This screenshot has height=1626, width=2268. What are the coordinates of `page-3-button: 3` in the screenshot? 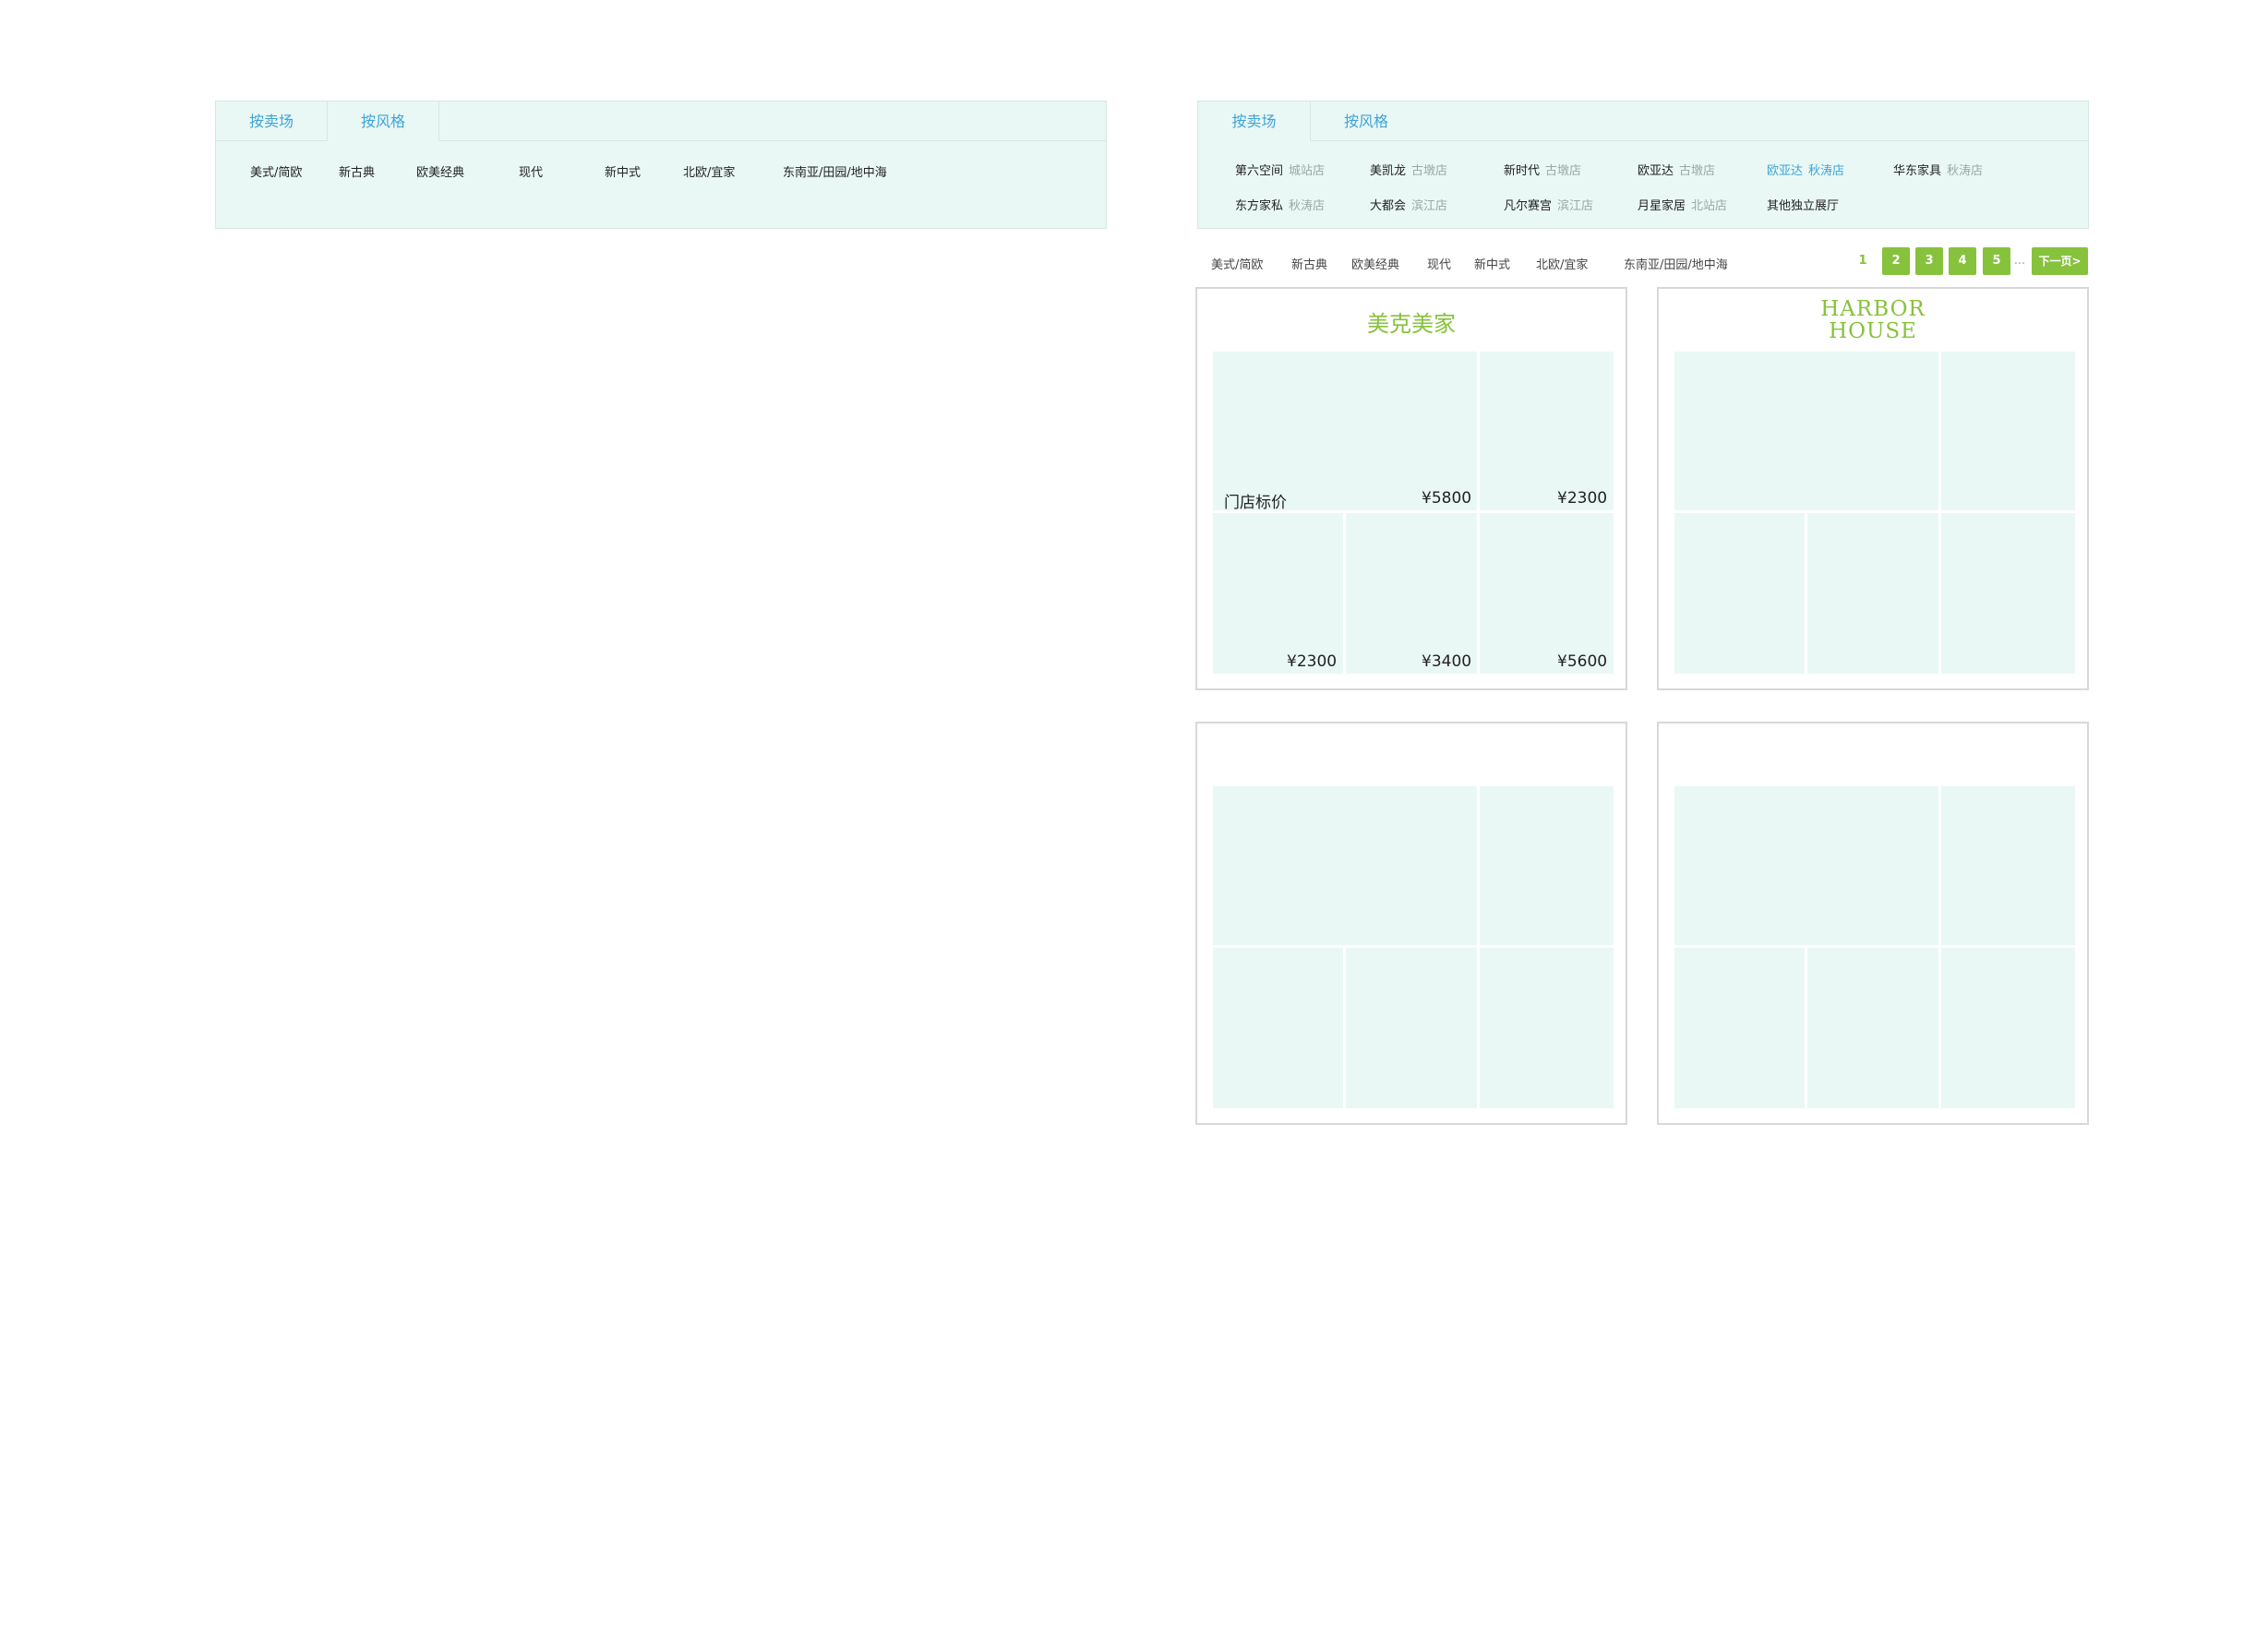 It's located at (1929, 261).